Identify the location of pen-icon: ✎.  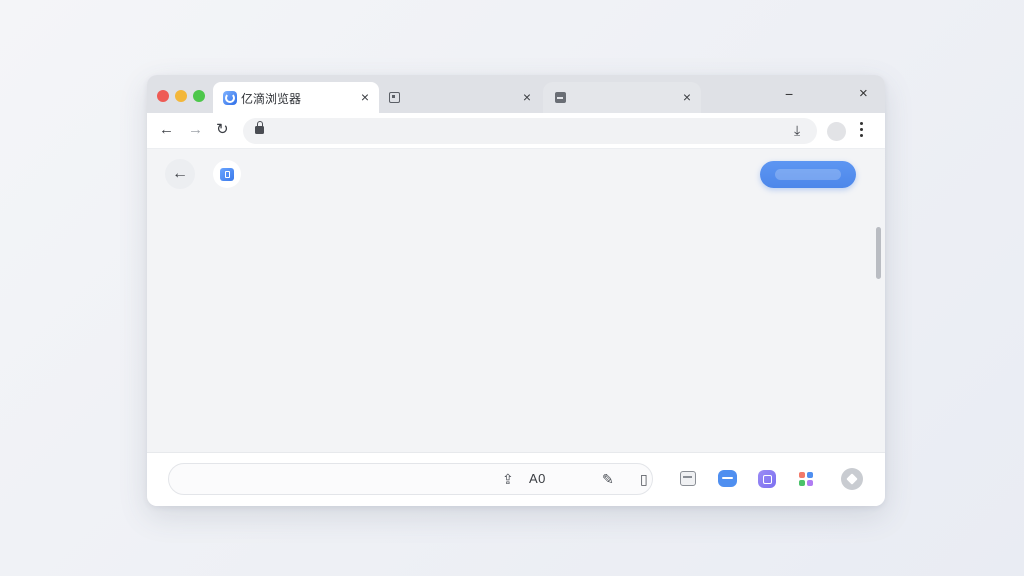
(608, 479).